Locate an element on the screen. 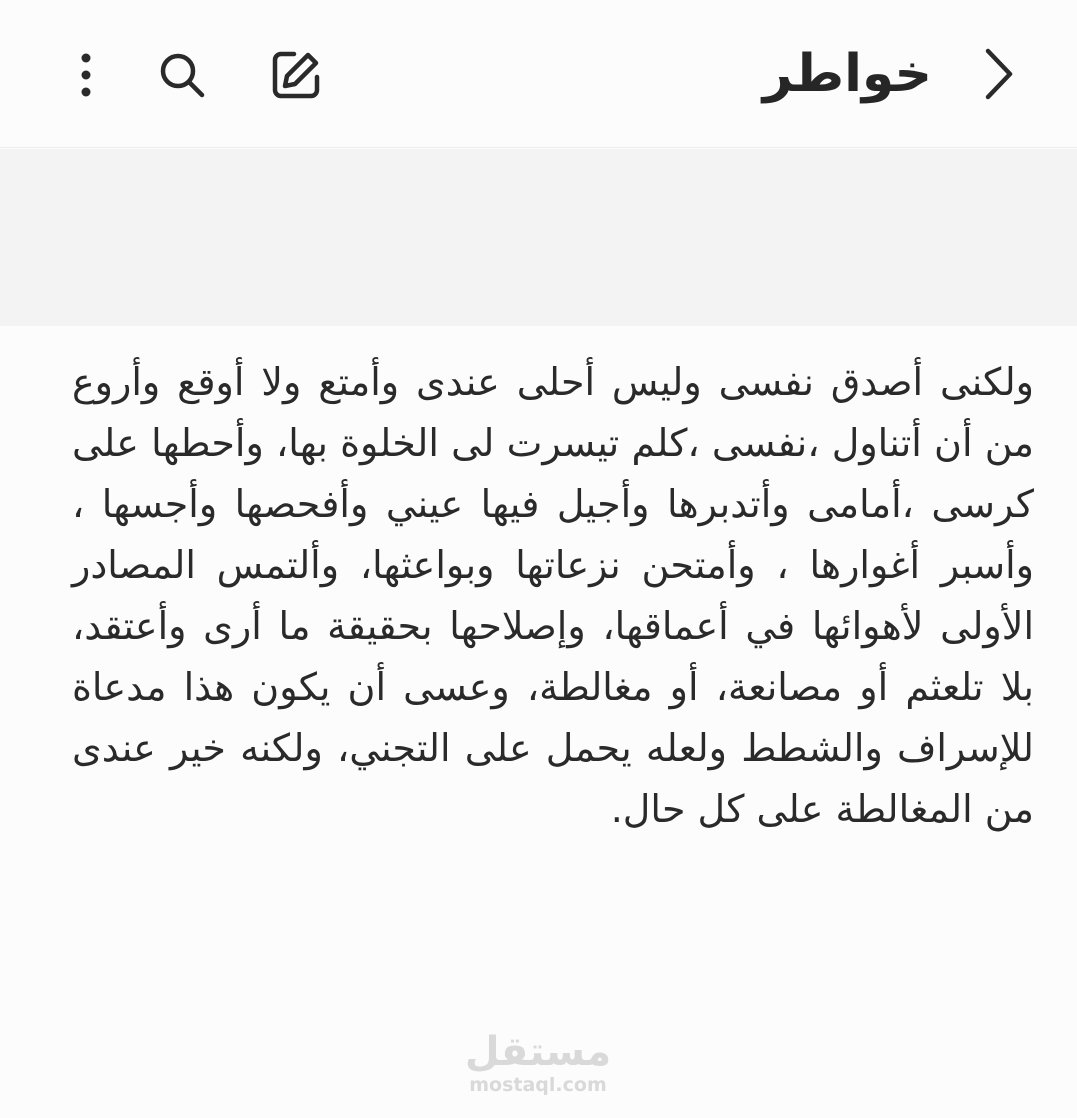 Image resolution: width=1077 pixels, height=1118 pixels. back-button is located at coordinates (999, 74).